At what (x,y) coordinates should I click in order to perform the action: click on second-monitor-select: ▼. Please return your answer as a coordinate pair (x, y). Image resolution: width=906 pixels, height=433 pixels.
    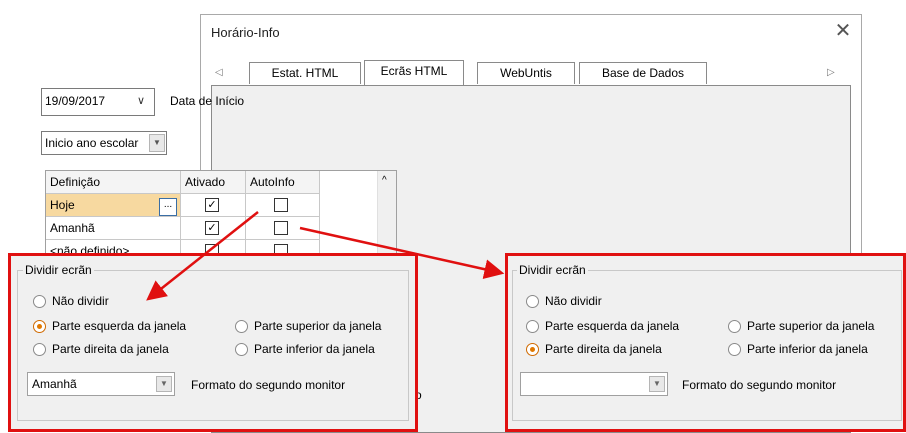
    Looking at the image, I should click on (594, 384).